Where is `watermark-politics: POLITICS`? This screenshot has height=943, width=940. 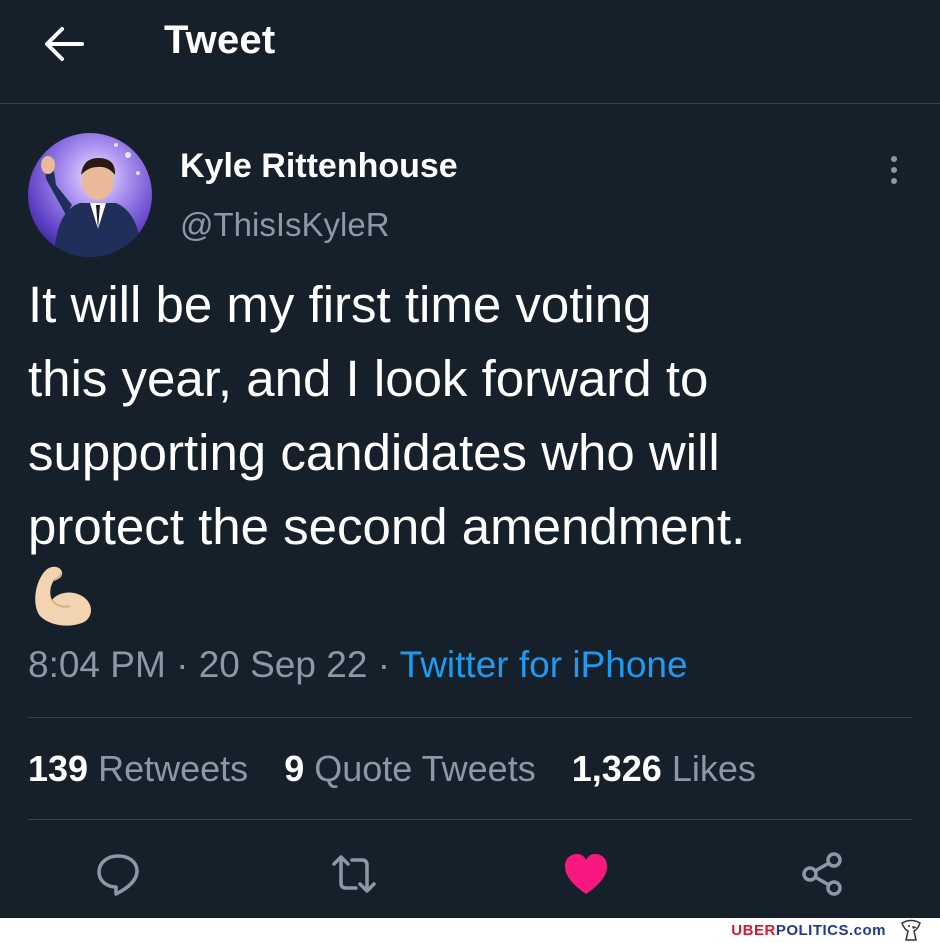
watermark-politics: POLITICS is located at coordinates (812, 930).